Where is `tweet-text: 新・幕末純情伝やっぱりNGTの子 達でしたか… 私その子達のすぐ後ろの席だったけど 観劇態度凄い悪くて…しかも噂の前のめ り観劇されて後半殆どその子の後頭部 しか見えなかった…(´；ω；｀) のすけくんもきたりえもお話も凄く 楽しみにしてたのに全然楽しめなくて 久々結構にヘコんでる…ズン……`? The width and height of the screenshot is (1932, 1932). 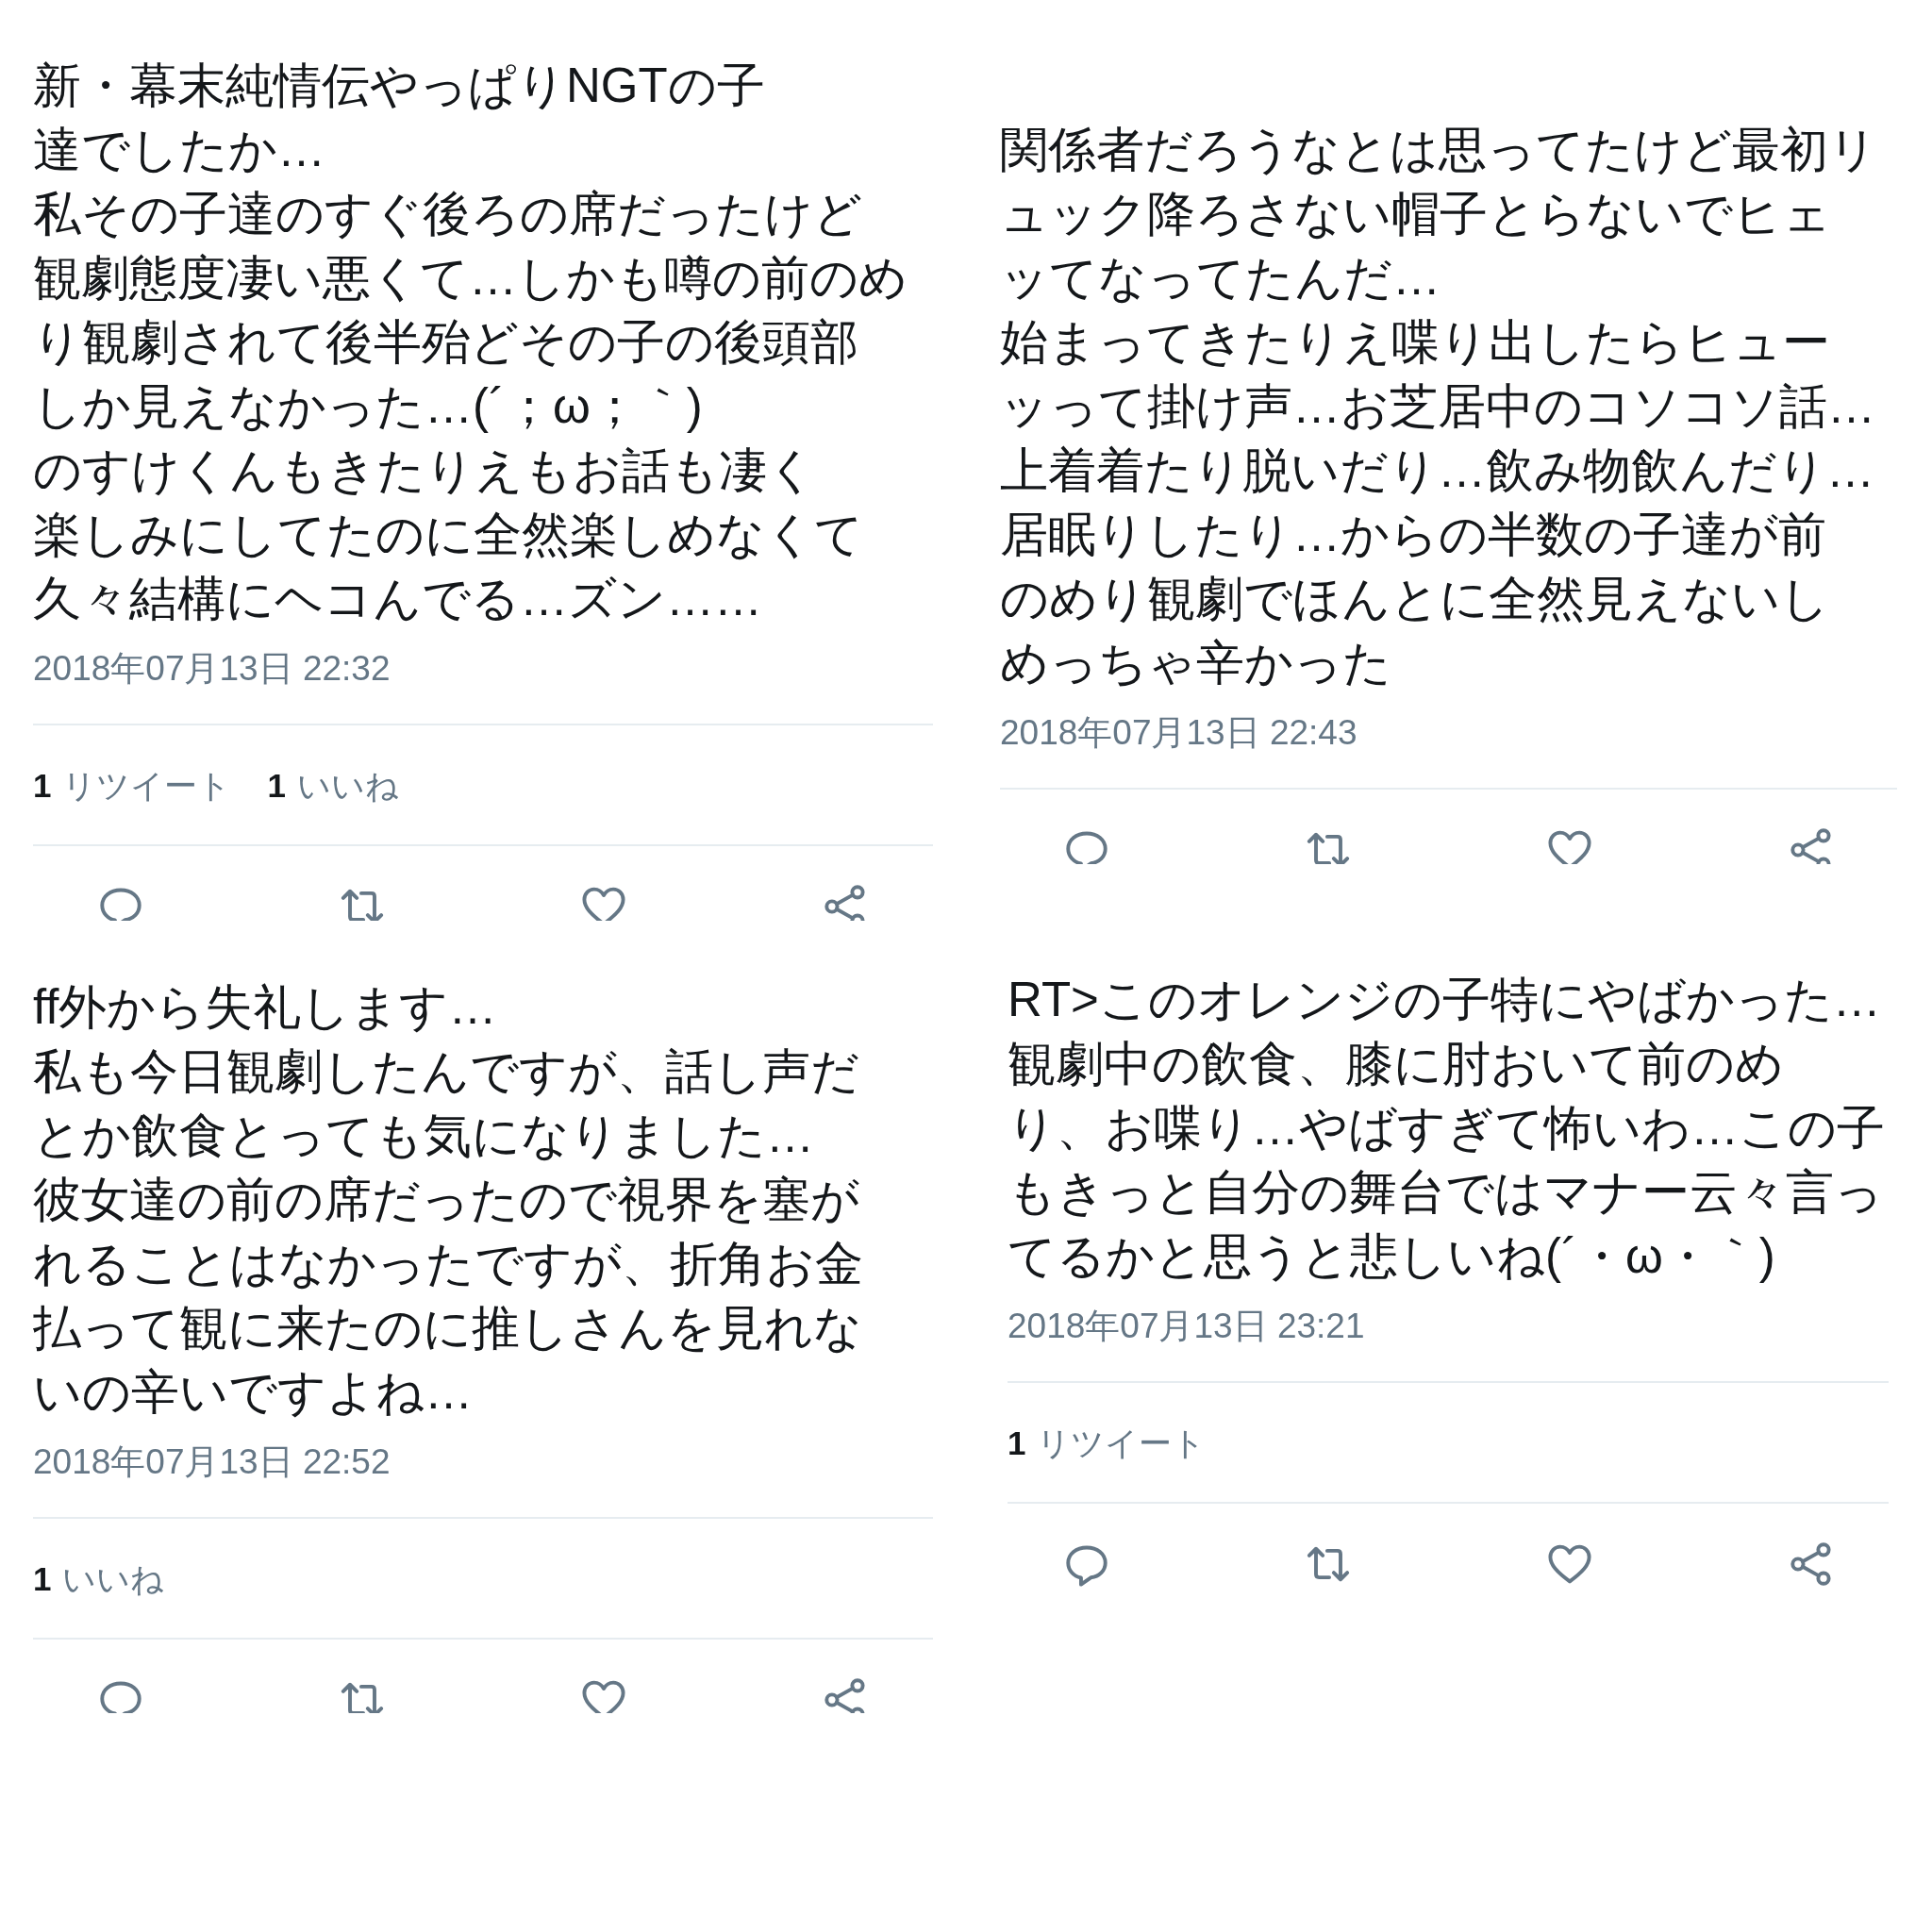 tweet-text: 新・幕末純情伝やっぱりNGTの子 達でしたか… 私その子達のすぐ後ろの席だったけど 観劇態度凄い悪くて…しかも噂の前のめ り観劇されて後半殆どその子の後頭部 しか見えなかった…(´；ω；｀) のすけくんもきたりえもお話も凄く 楽しみにしてたのに全然楽しめなくて 久々結構にヘコんでる…ズン…… is located at coordinates (470, 342).